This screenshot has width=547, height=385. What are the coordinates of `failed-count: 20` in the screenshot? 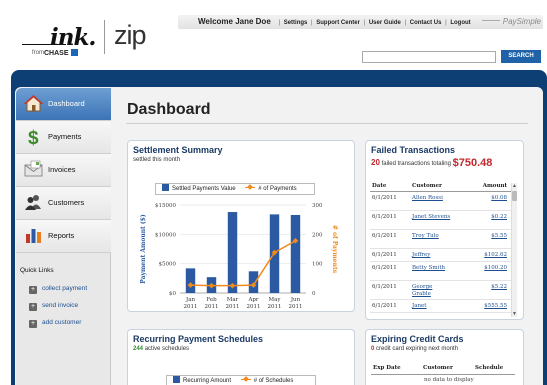 It's located at (375, 162).